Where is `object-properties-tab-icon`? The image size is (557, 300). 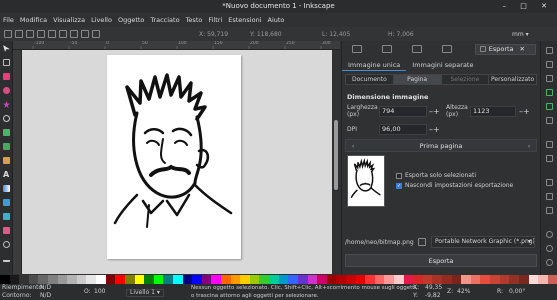
object-properties-tab-icon is located at coordinates (387, 49).